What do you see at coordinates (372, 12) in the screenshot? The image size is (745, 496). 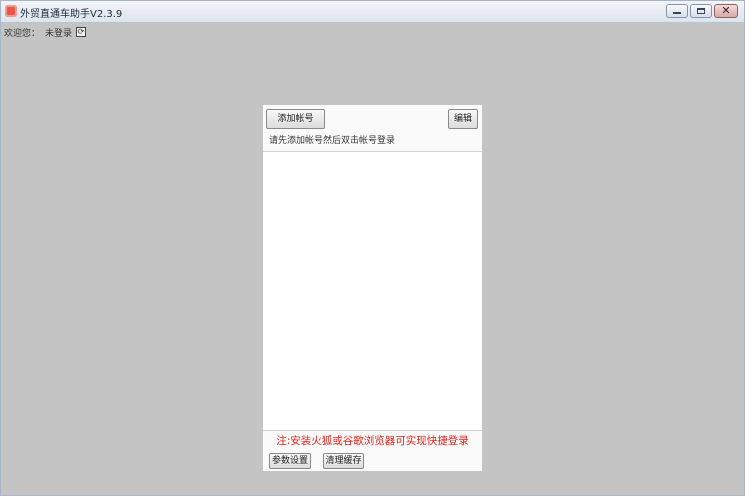 I see `title-bar: 外贸直通车助手V2.3.9 ✕` at bounding box center [372, 12].